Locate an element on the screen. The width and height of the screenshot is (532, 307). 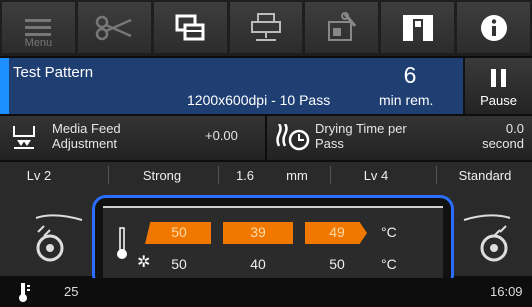
pause-button: Pause is located at coordinates (497, 86).